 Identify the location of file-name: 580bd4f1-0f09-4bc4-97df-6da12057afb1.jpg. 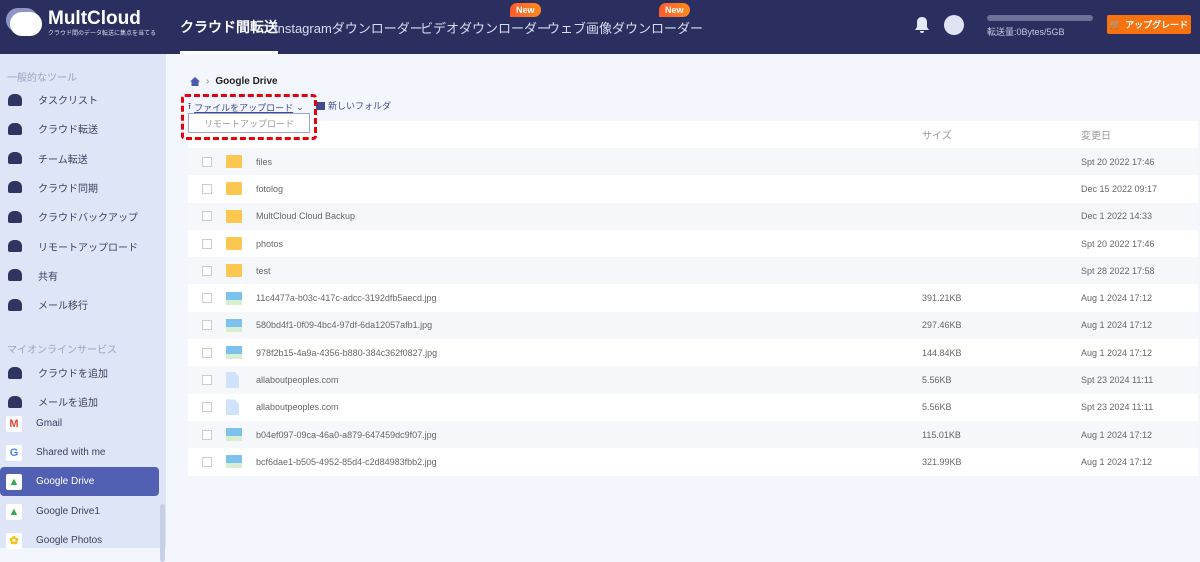
(344, 325).